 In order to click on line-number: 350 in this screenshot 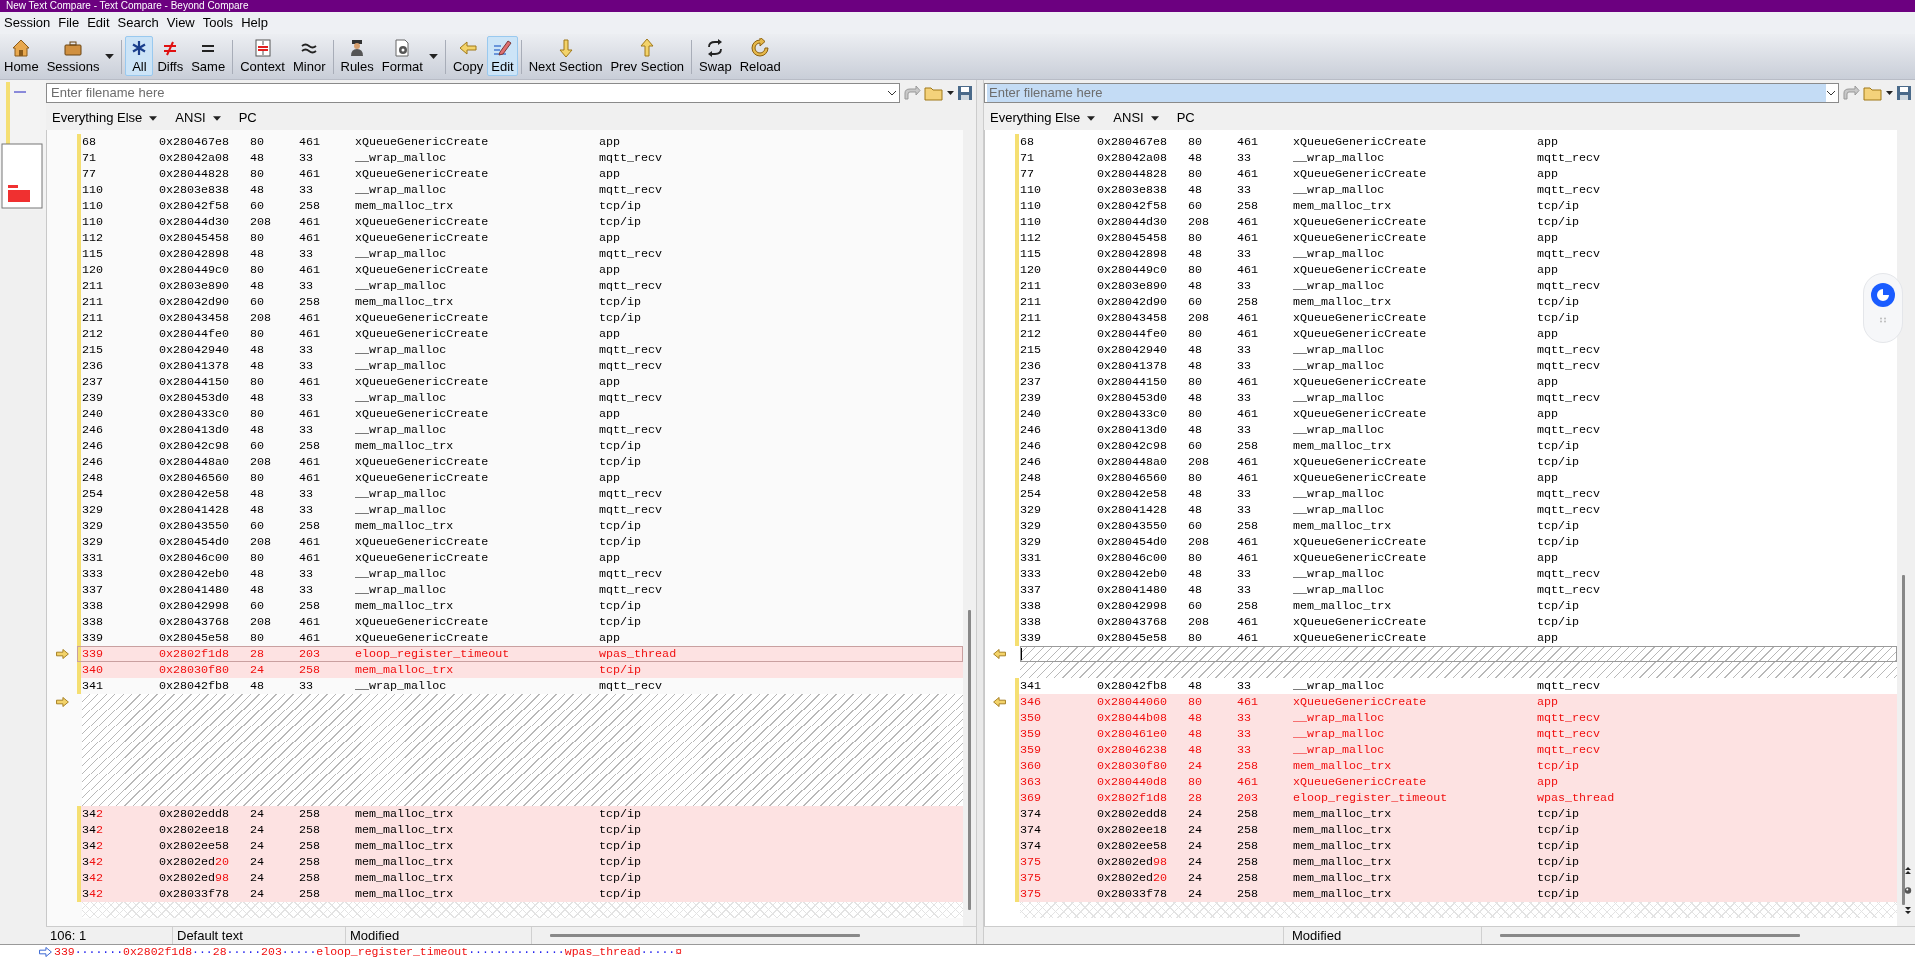, I will do `click(1031, 718)`.